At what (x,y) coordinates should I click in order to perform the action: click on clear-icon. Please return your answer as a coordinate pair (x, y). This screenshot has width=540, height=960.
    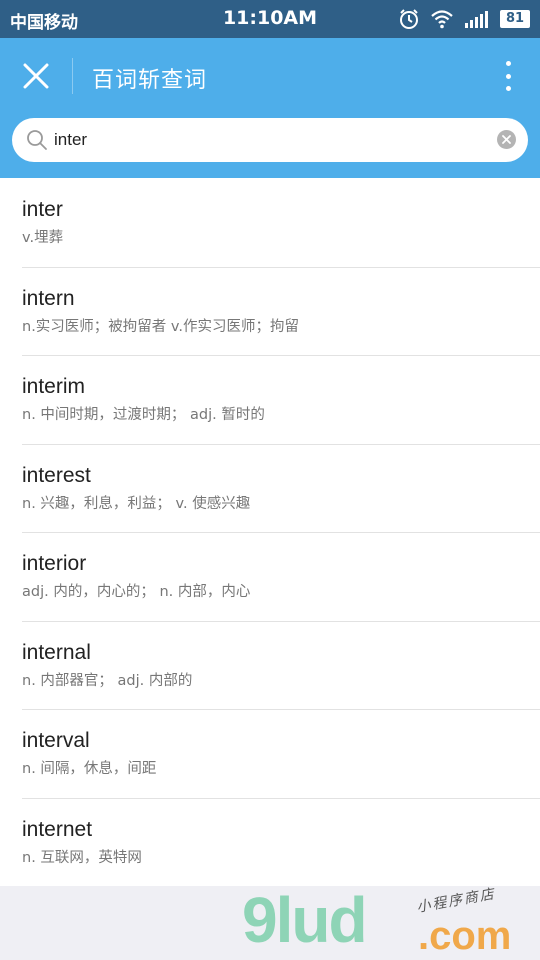
    Looking at the image, I should click on (506, 139).